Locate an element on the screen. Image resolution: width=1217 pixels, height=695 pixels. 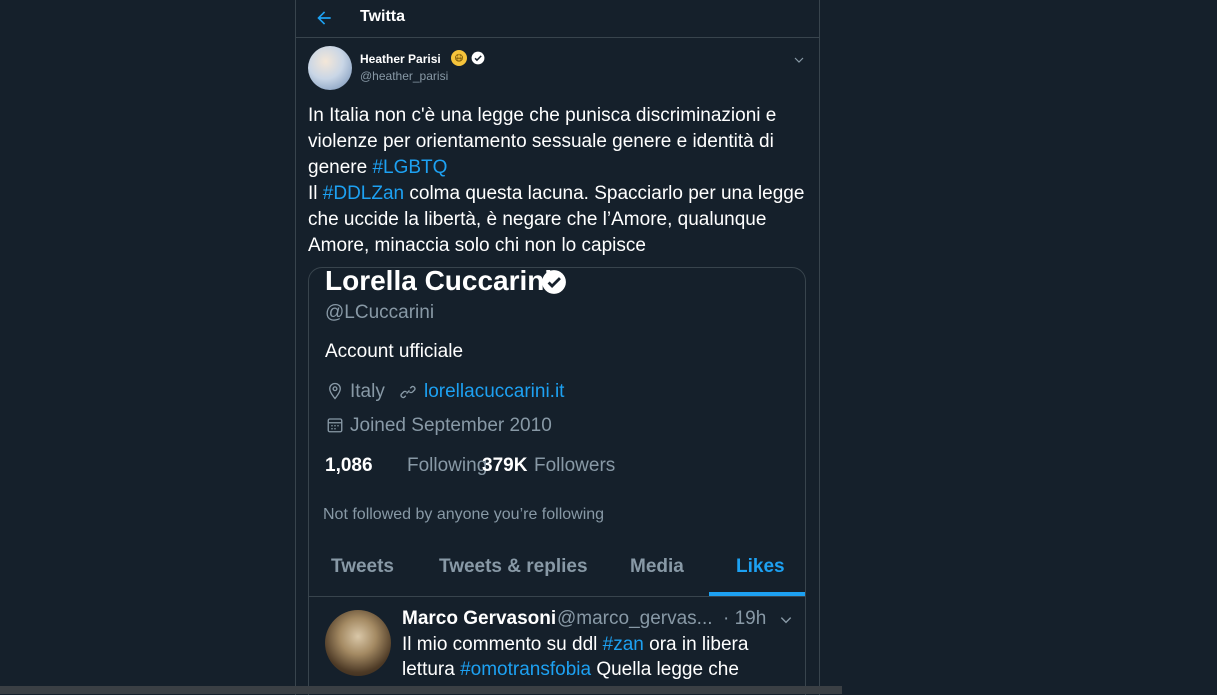
profile-location: Italy is located at coordinates (367, 391).